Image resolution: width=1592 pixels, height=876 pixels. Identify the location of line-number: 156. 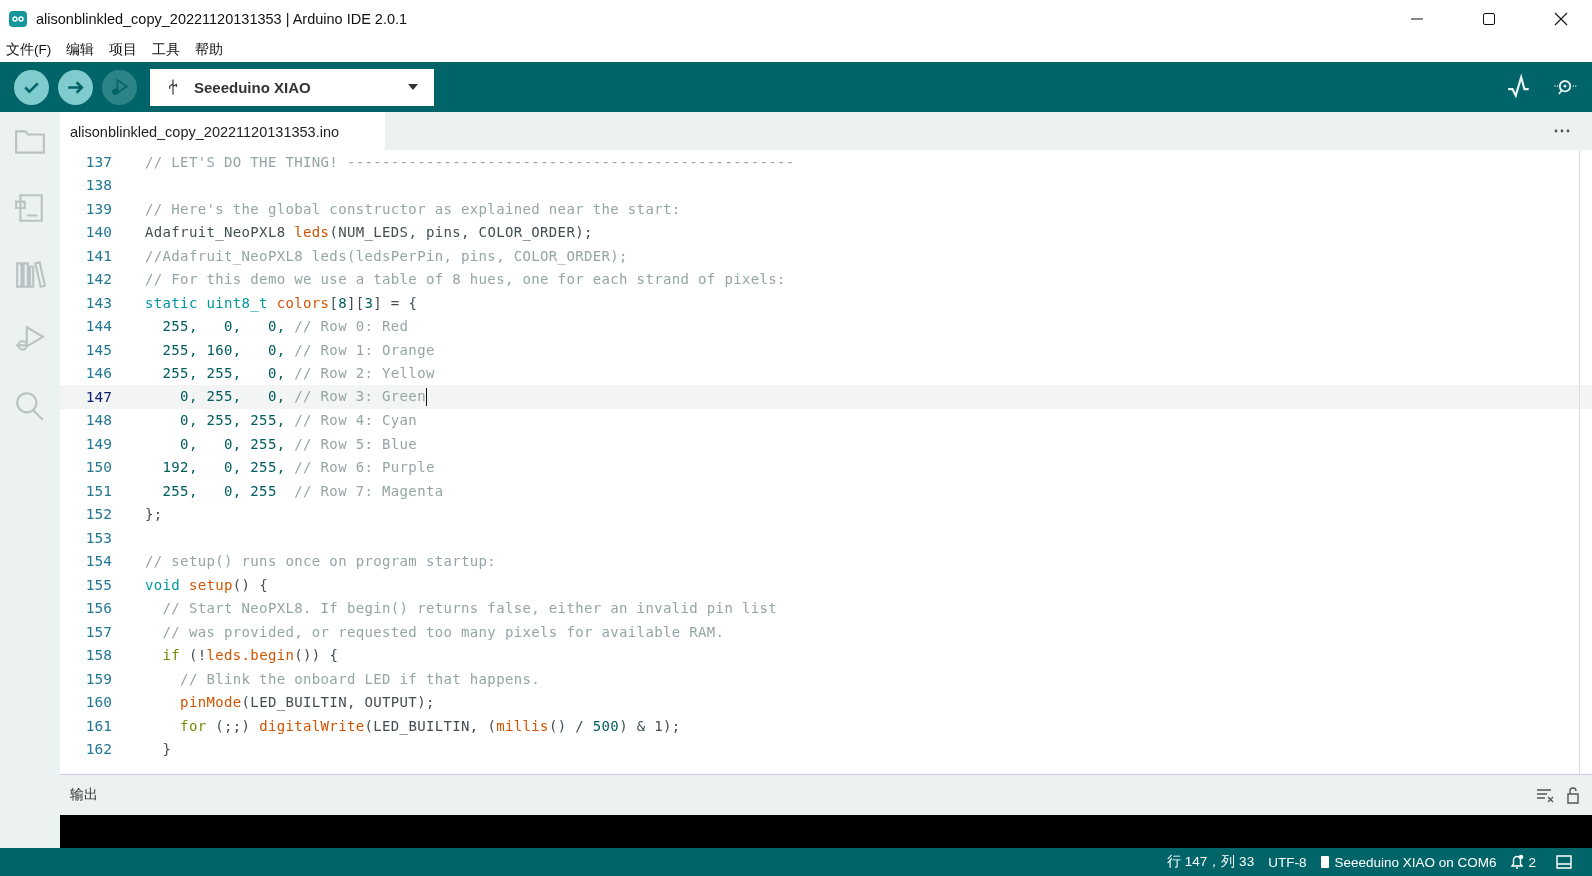
(98, 608).